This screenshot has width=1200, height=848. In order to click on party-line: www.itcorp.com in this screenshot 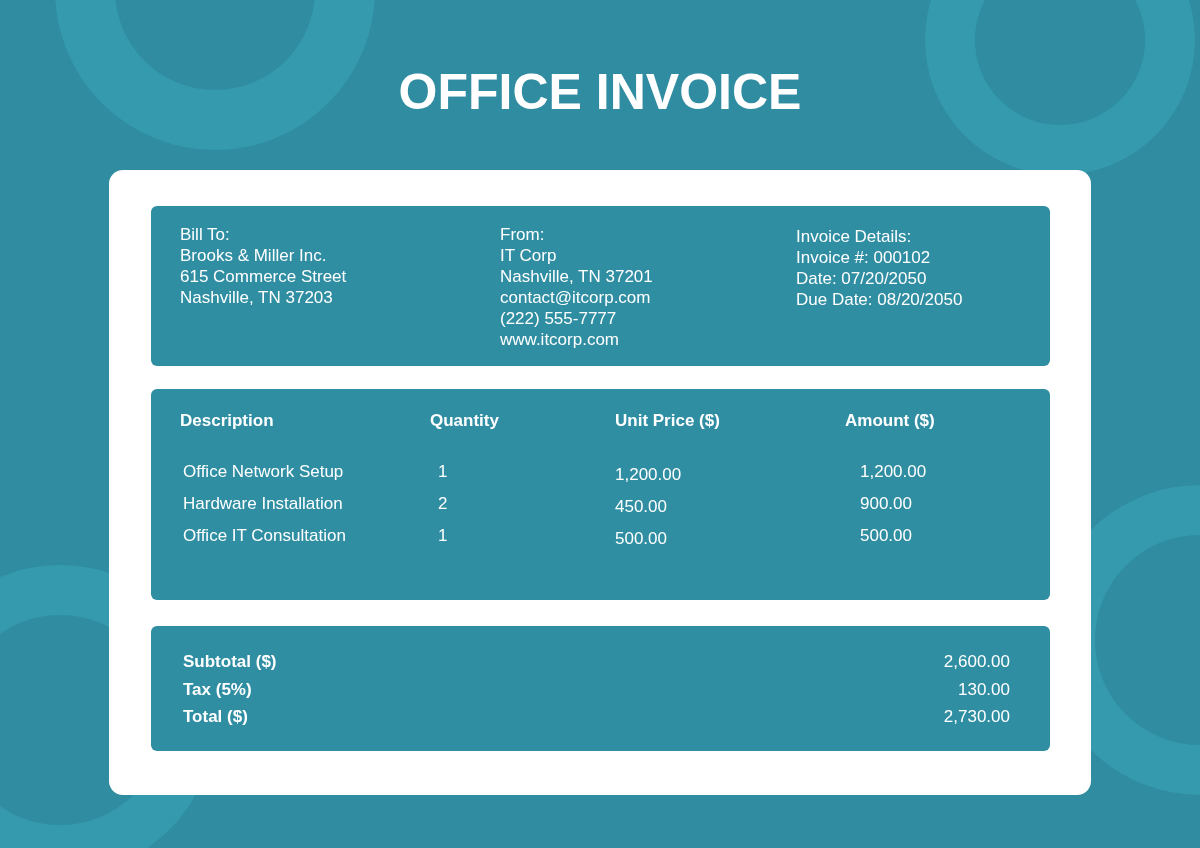, I will do `click(560, 339)`.